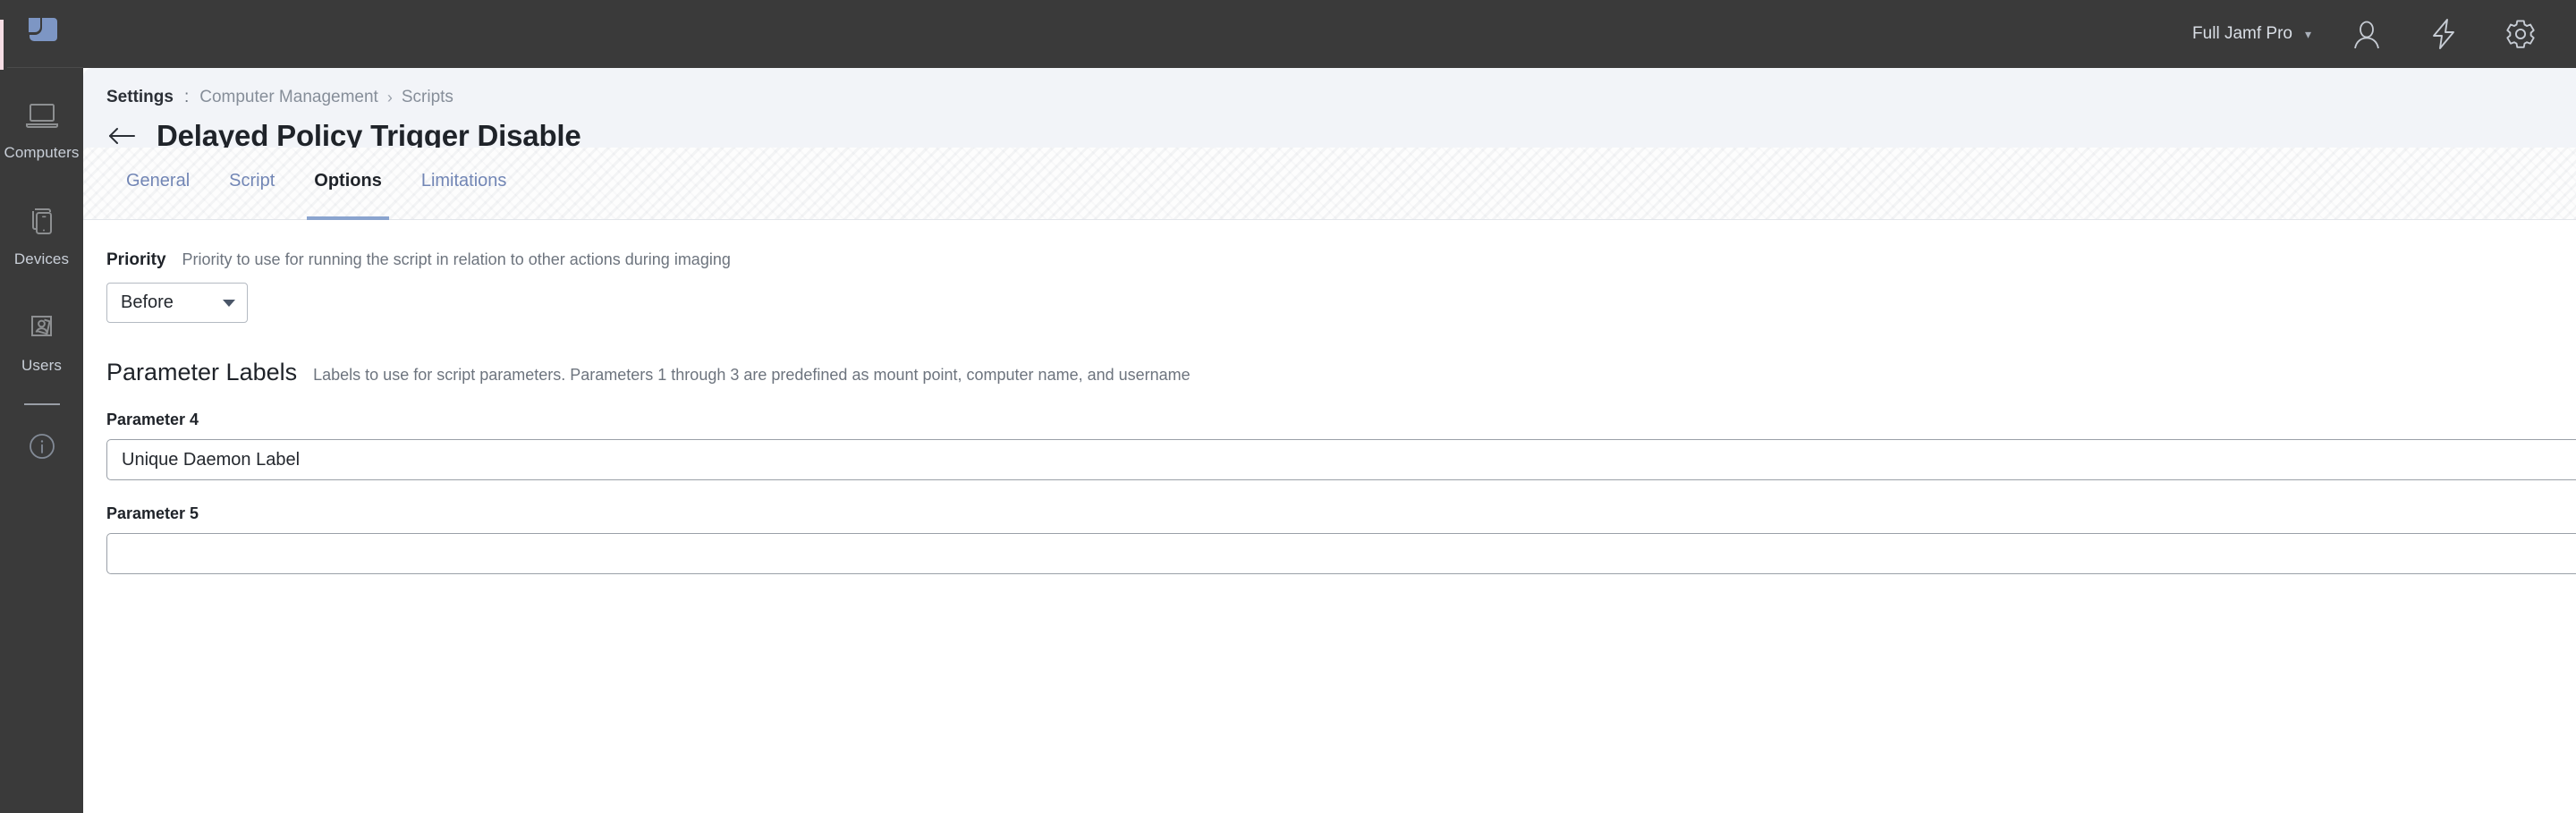 The image size is (2576, 813). I want to click on sidebar-item-computers: Computers, so click(41, 127).